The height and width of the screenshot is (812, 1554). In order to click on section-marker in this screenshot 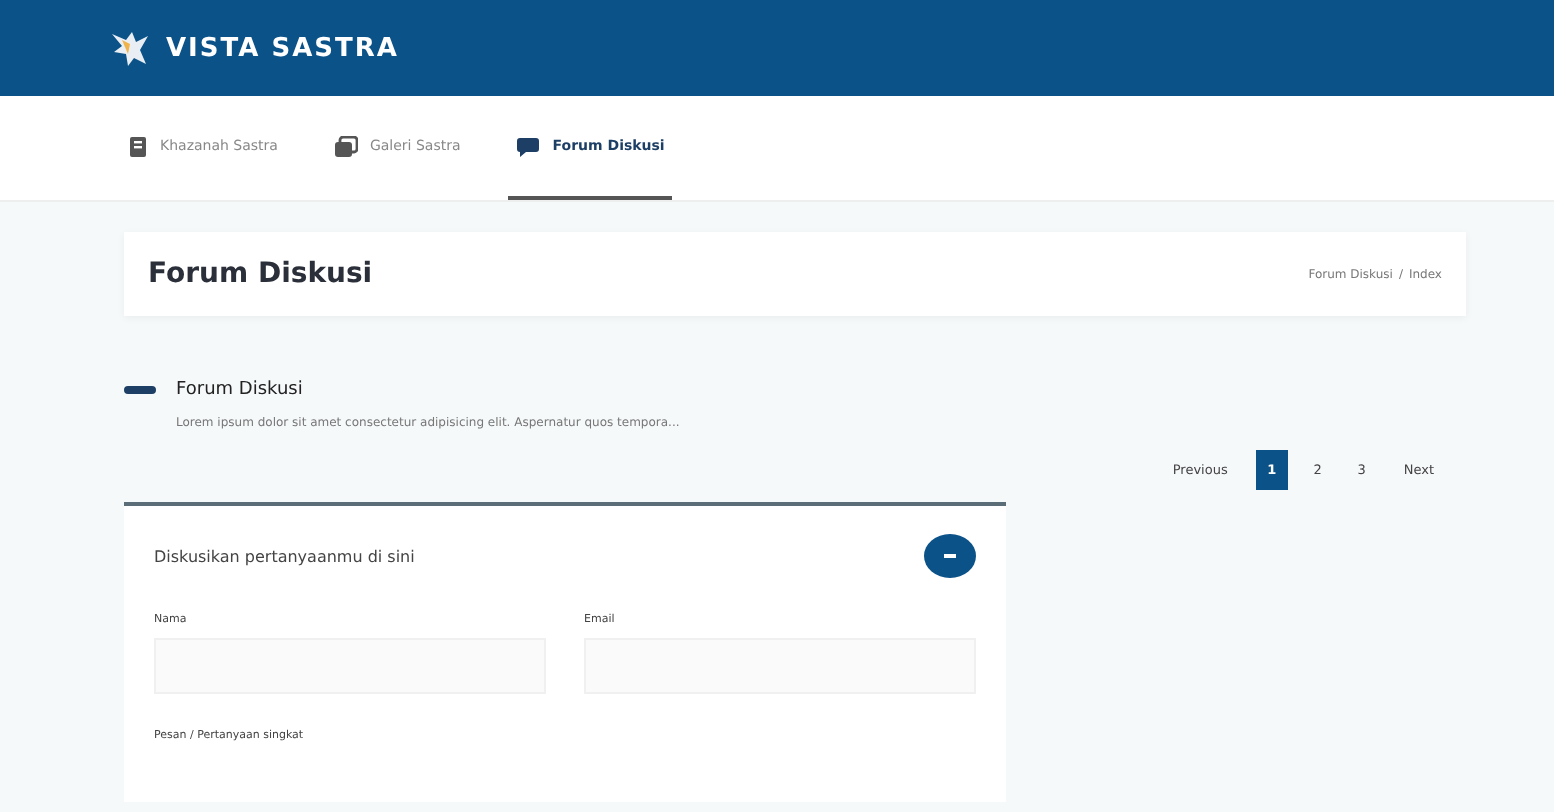, I will do `click(140, 390)`.